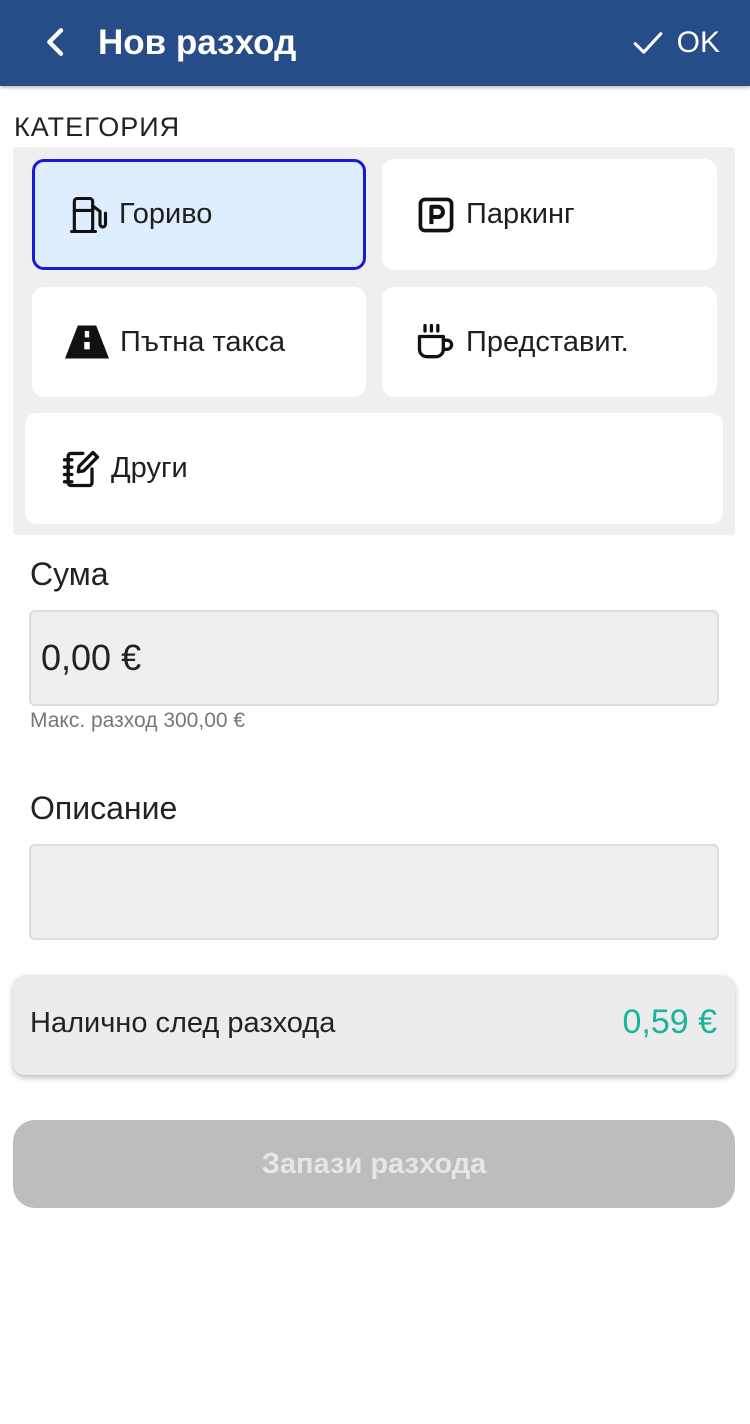 The width and height of the screenshot is (750, 1424). I want to click on description-title: Описание, so click(104, 808).